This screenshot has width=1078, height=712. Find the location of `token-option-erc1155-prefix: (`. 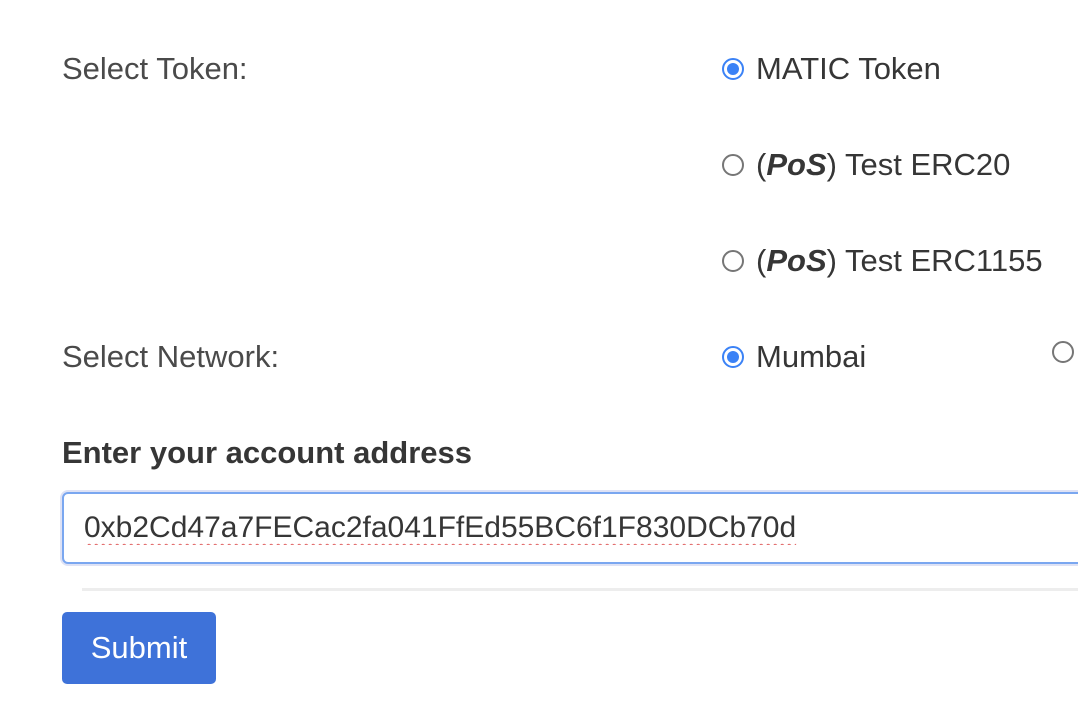

token-option-erc1155-prefix: ( is located at coordinates (761, 260).